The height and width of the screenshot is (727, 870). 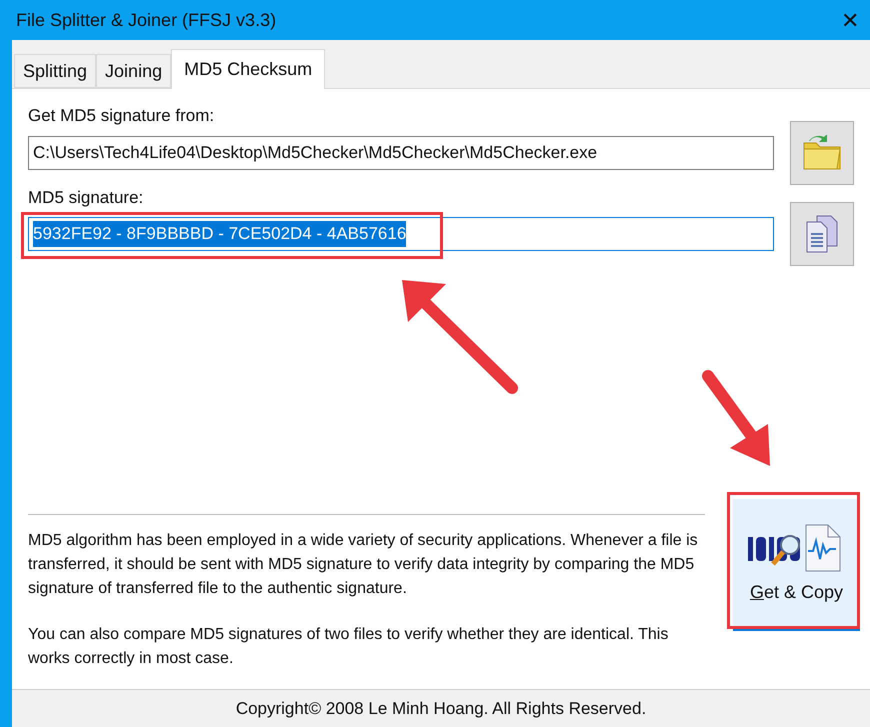 I want to click on field-label: MD5 signature:, so click(x=86, y=197).